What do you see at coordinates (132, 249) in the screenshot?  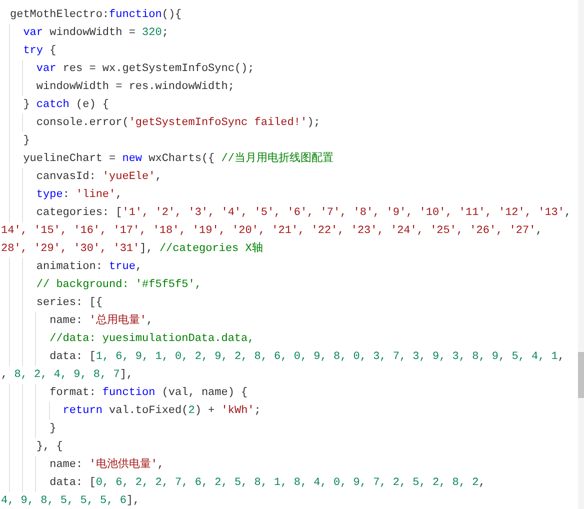 I see `code-line: 28', '29', '30', '31'], //categories X轴` at bounding box center [132, 249].